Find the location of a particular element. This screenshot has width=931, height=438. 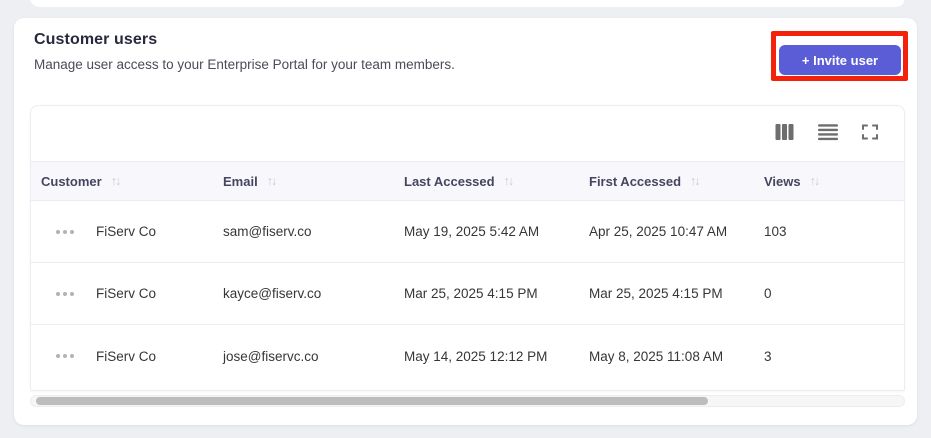

column-header-last-accessed: Last Accessed ↑↓ is located at coordinates (496, 181).